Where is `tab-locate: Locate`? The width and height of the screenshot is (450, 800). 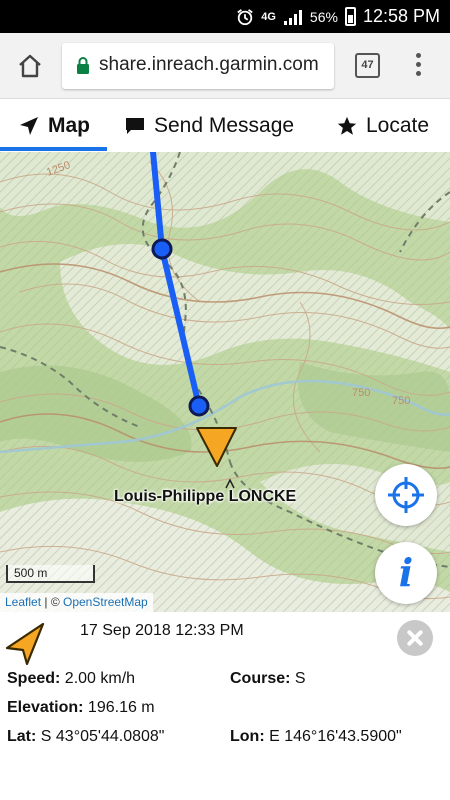
tab-locate: Locate is located at coordinates (382, 125).